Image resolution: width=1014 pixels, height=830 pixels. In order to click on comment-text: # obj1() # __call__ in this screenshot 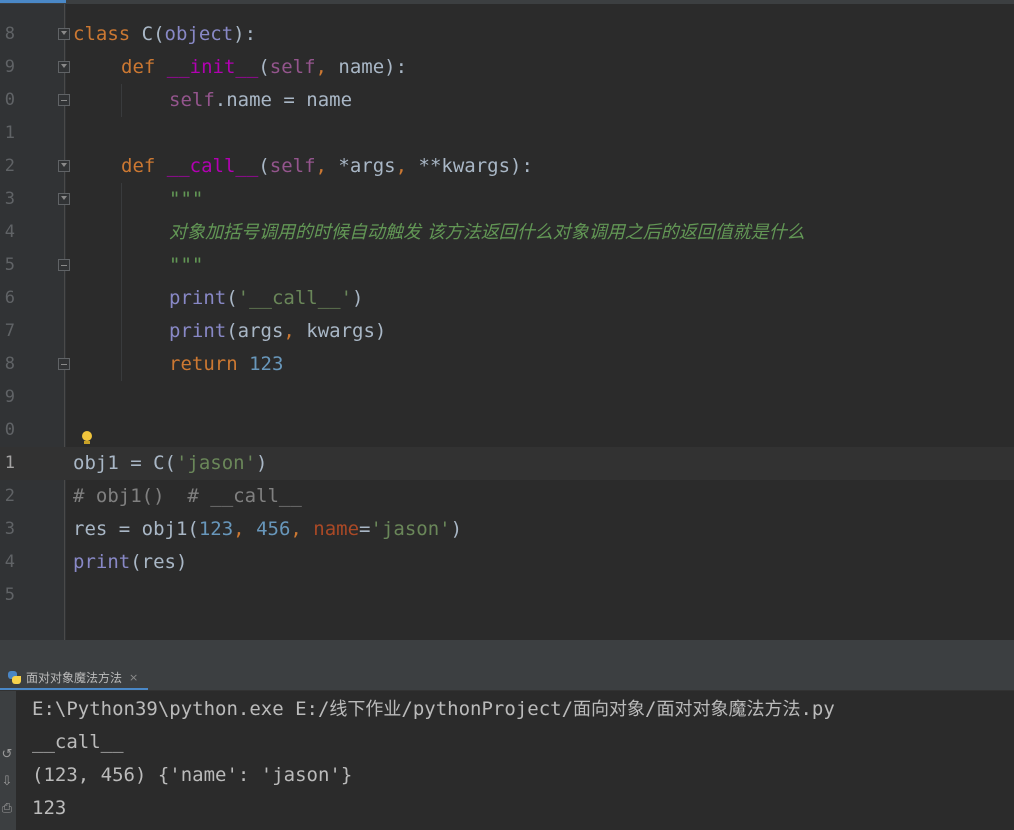, I will do `click(187, 496)`.